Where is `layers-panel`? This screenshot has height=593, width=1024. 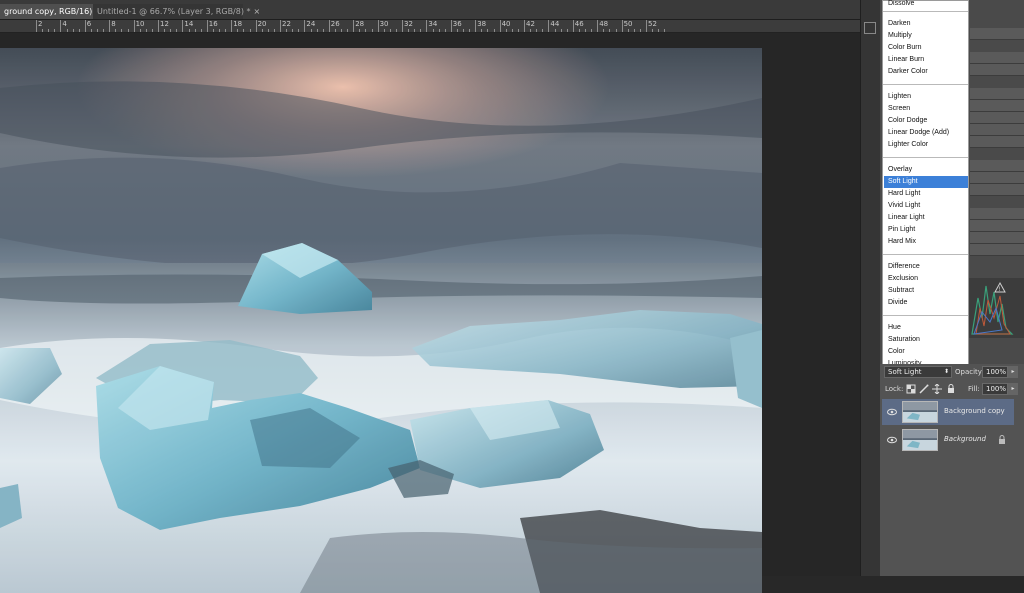 layers-panel is located at coordinates (952, 470).